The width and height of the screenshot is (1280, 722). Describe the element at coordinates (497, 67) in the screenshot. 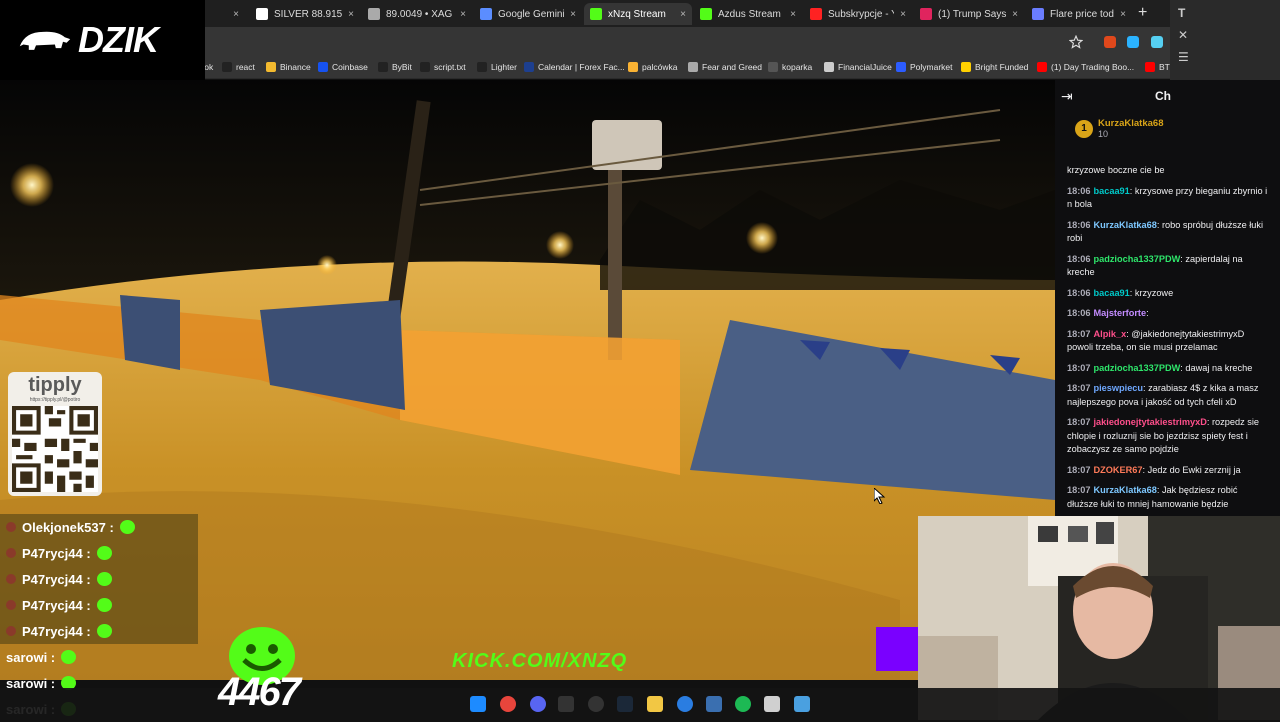

I see `bookmark-item: Lighter` at that location.